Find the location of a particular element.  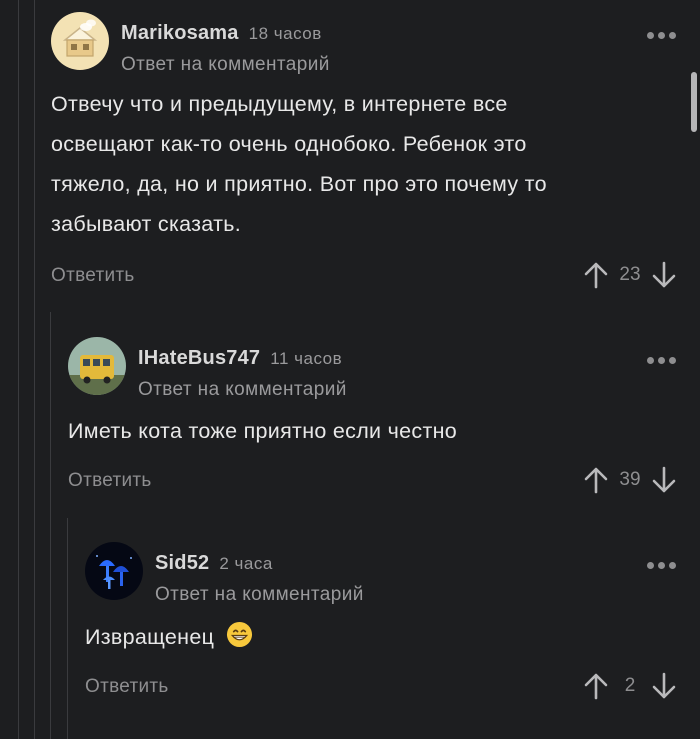

comment-text: Извращенец is located at coordinates (169, 637).